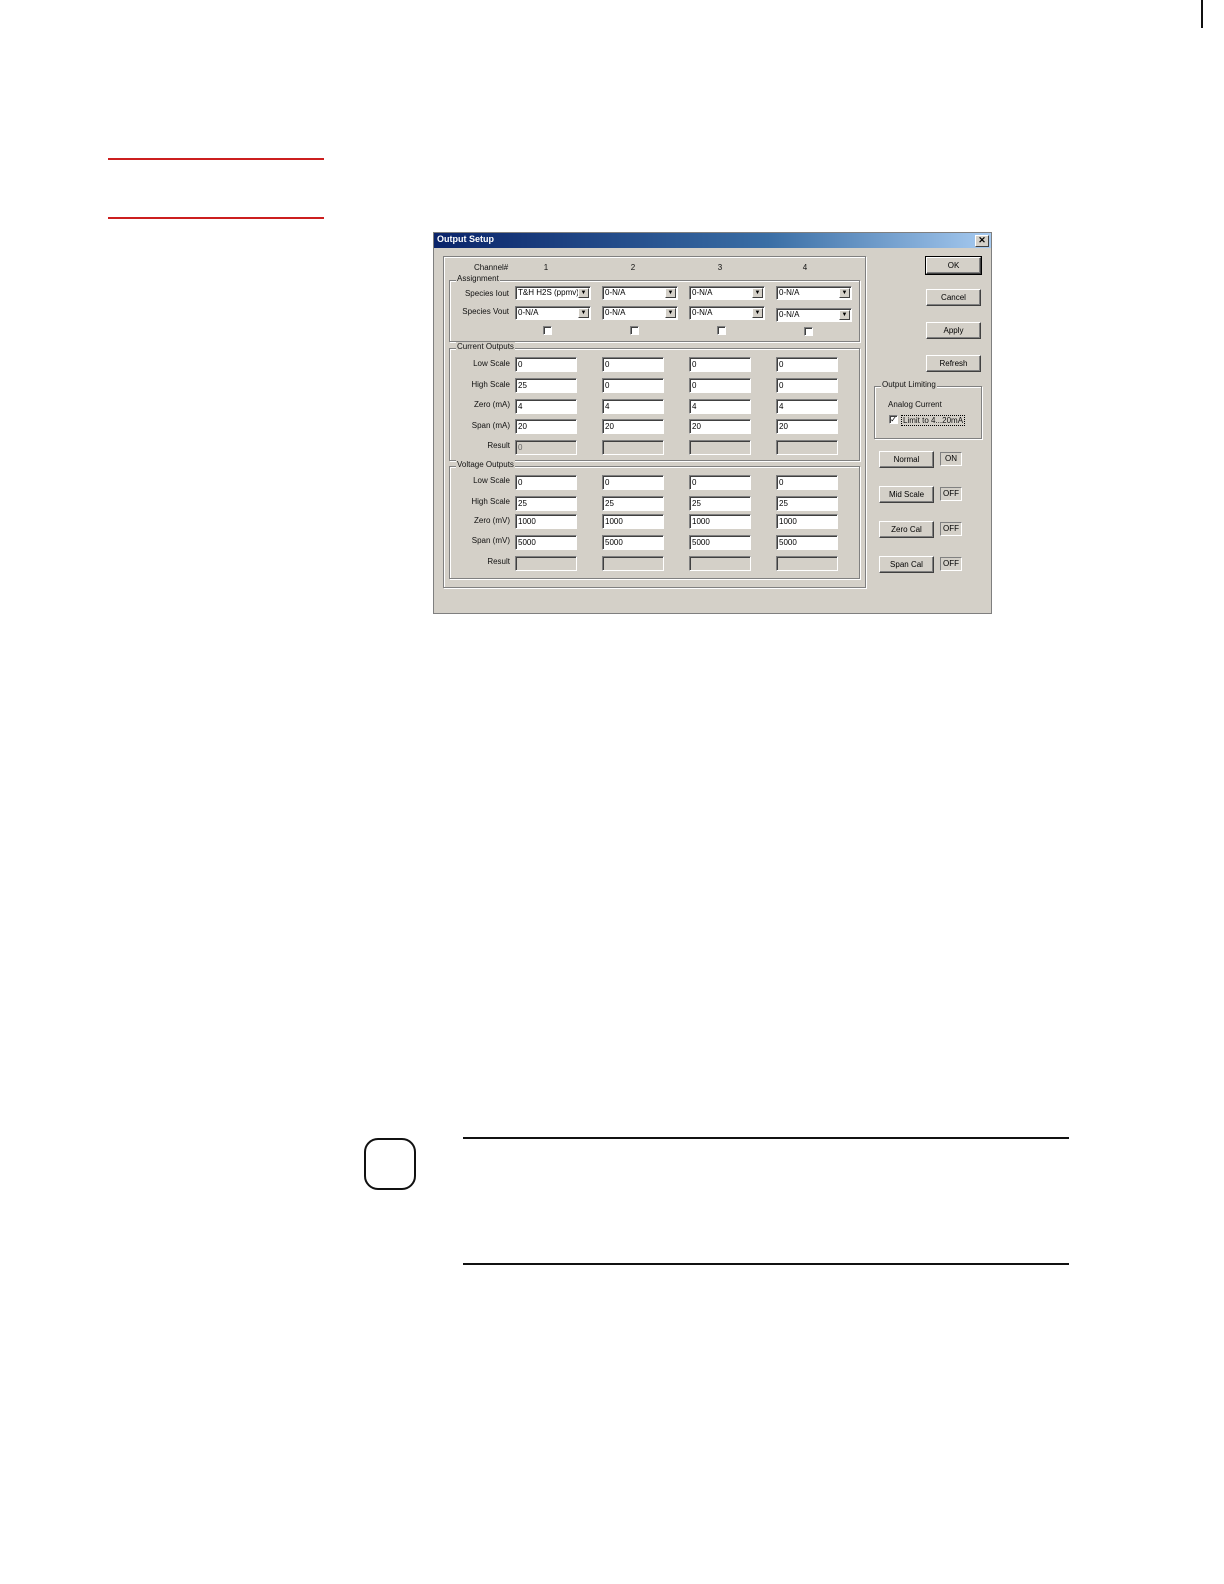 This screenshot has width=1224, height=1584. What do you see at coordinates (953, 297) in the screenshot?
I see `cancel-button: Cancel` at bounding box center [953, 297].